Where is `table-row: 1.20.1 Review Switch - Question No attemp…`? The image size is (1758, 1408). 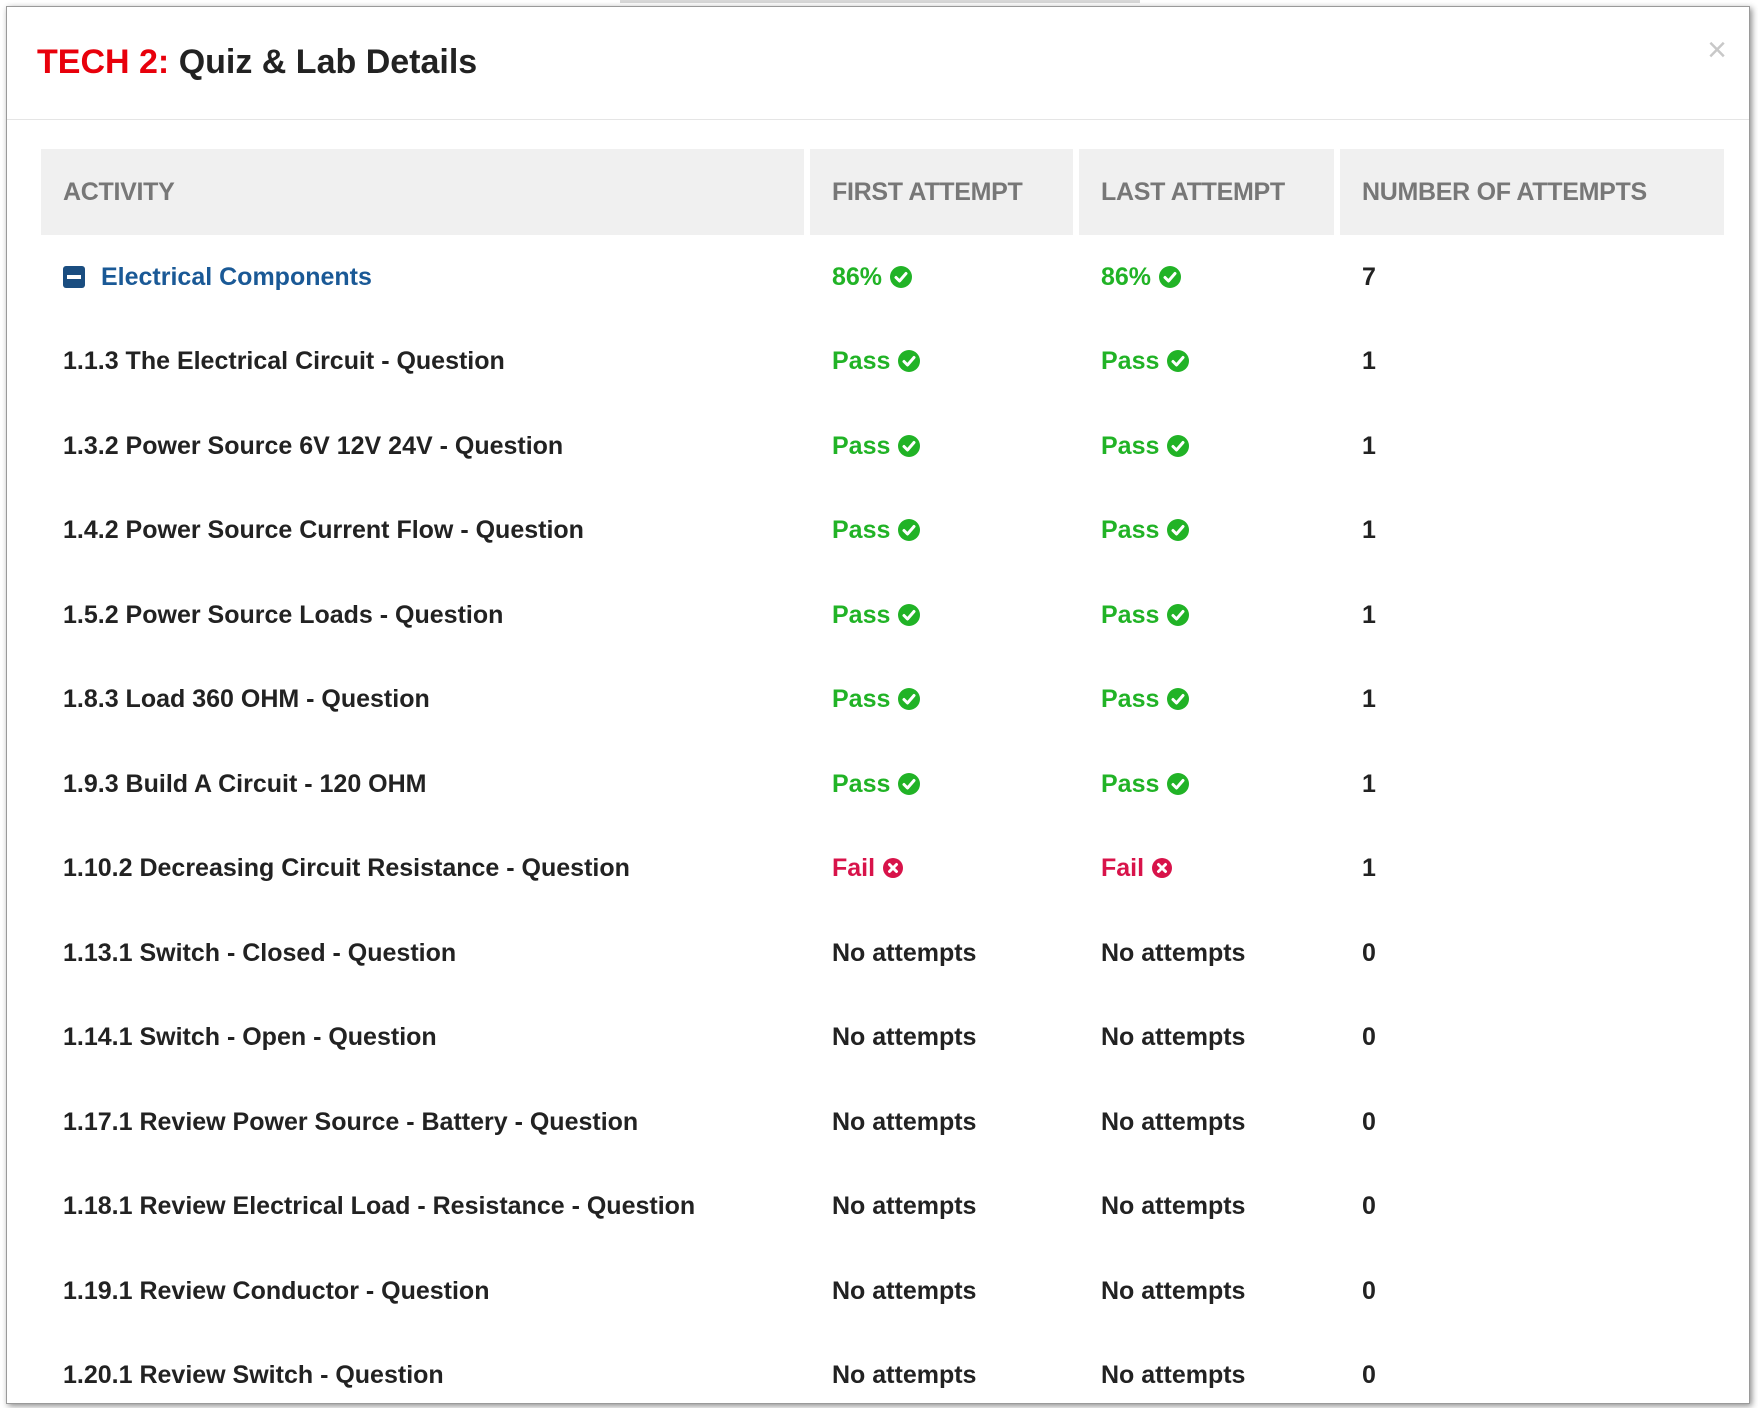
table-row: 1.20.1 Review Switch - Question No attemp… is located at coordinates (882, 1369).